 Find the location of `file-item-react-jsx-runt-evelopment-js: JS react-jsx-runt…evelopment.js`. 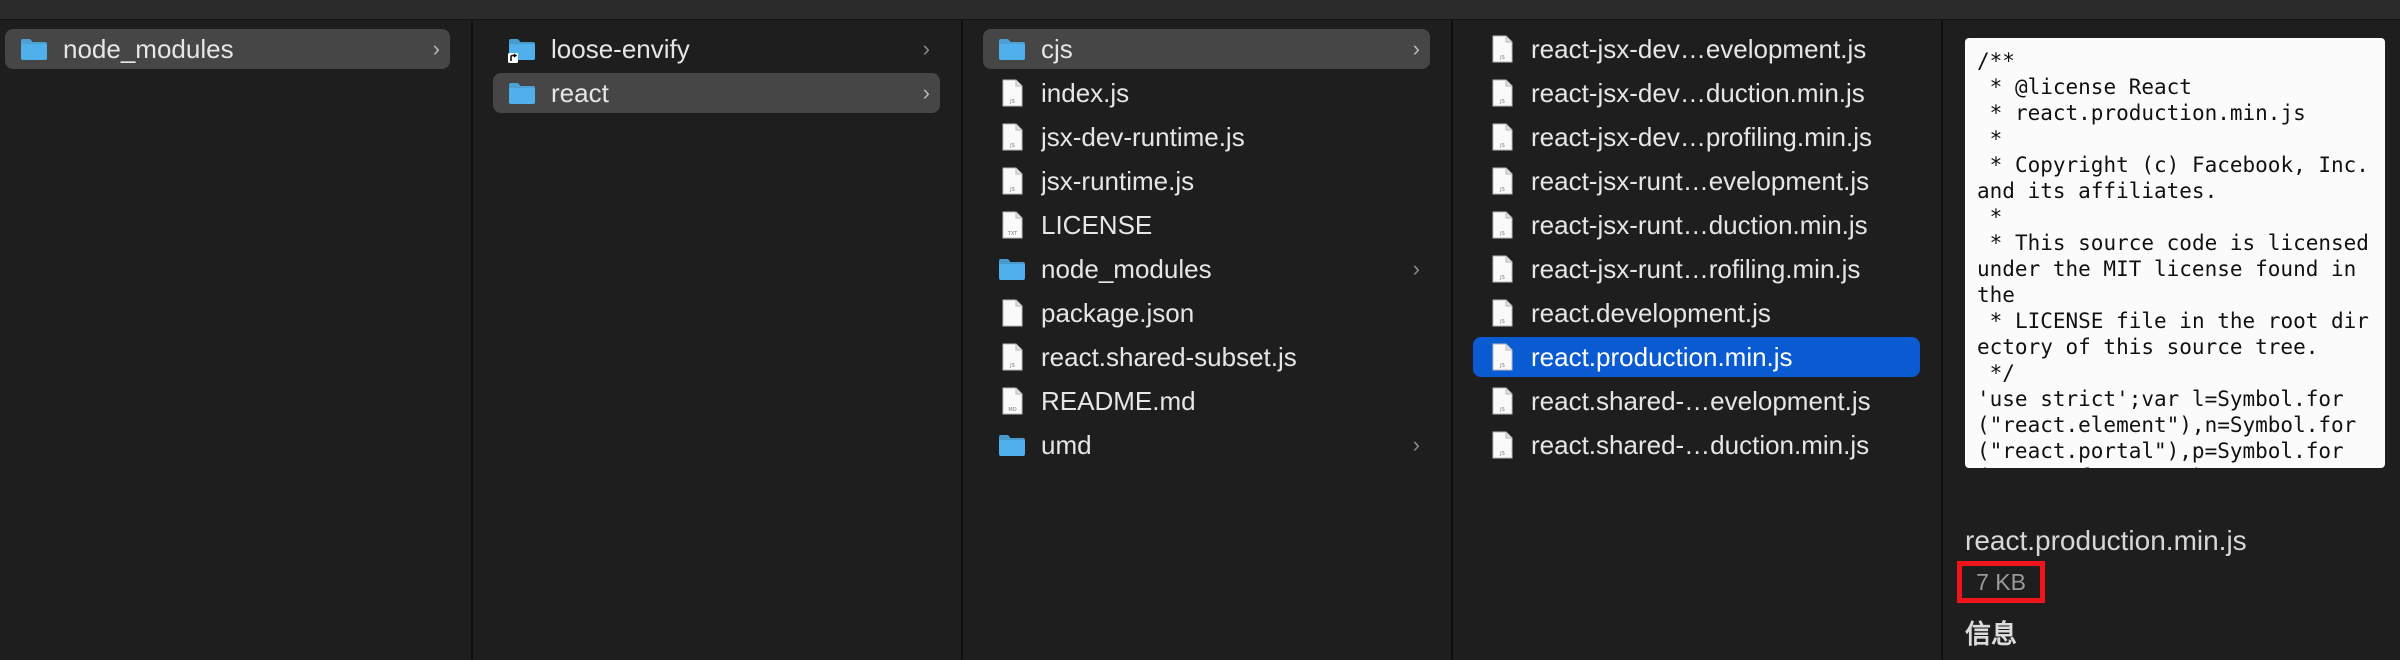

file-item-react-jsx-runt-evelopment-js: JS react-jsx-runt…evelopment.js is located at coordinates (1696, 181).